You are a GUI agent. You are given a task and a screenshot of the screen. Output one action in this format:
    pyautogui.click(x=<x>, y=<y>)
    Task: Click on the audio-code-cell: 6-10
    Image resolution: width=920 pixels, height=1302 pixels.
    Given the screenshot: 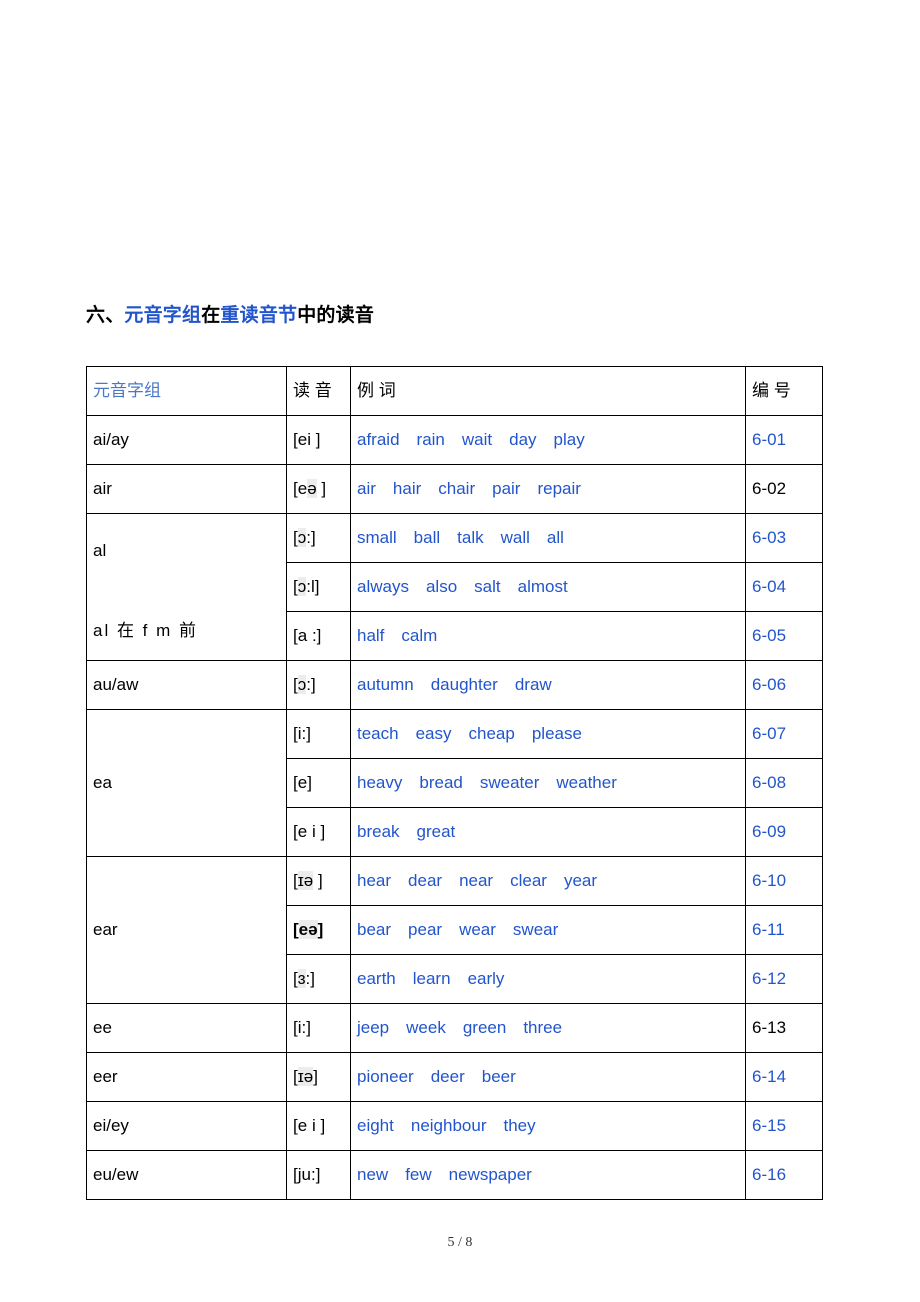 What is the action you would take?
    pyautogui.click(x=784, y=881)
    